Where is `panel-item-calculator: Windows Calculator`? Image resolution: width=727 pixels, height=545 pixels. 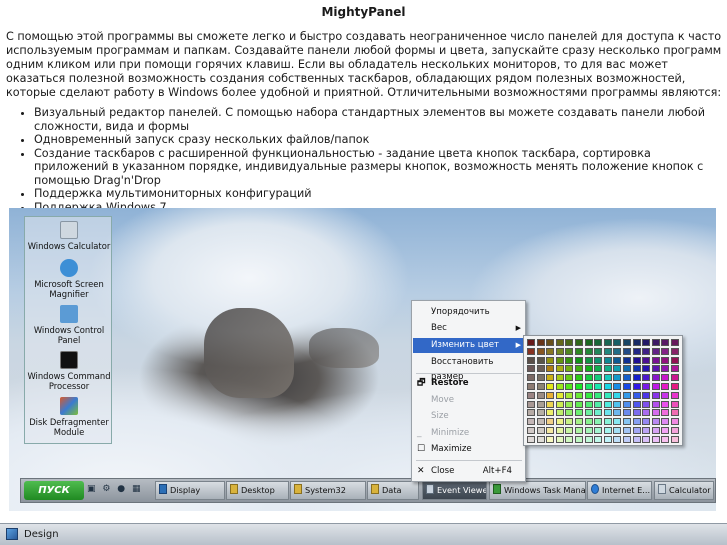
panel-item-calculator: Windows Calculator is located at coordinates (69, 236).